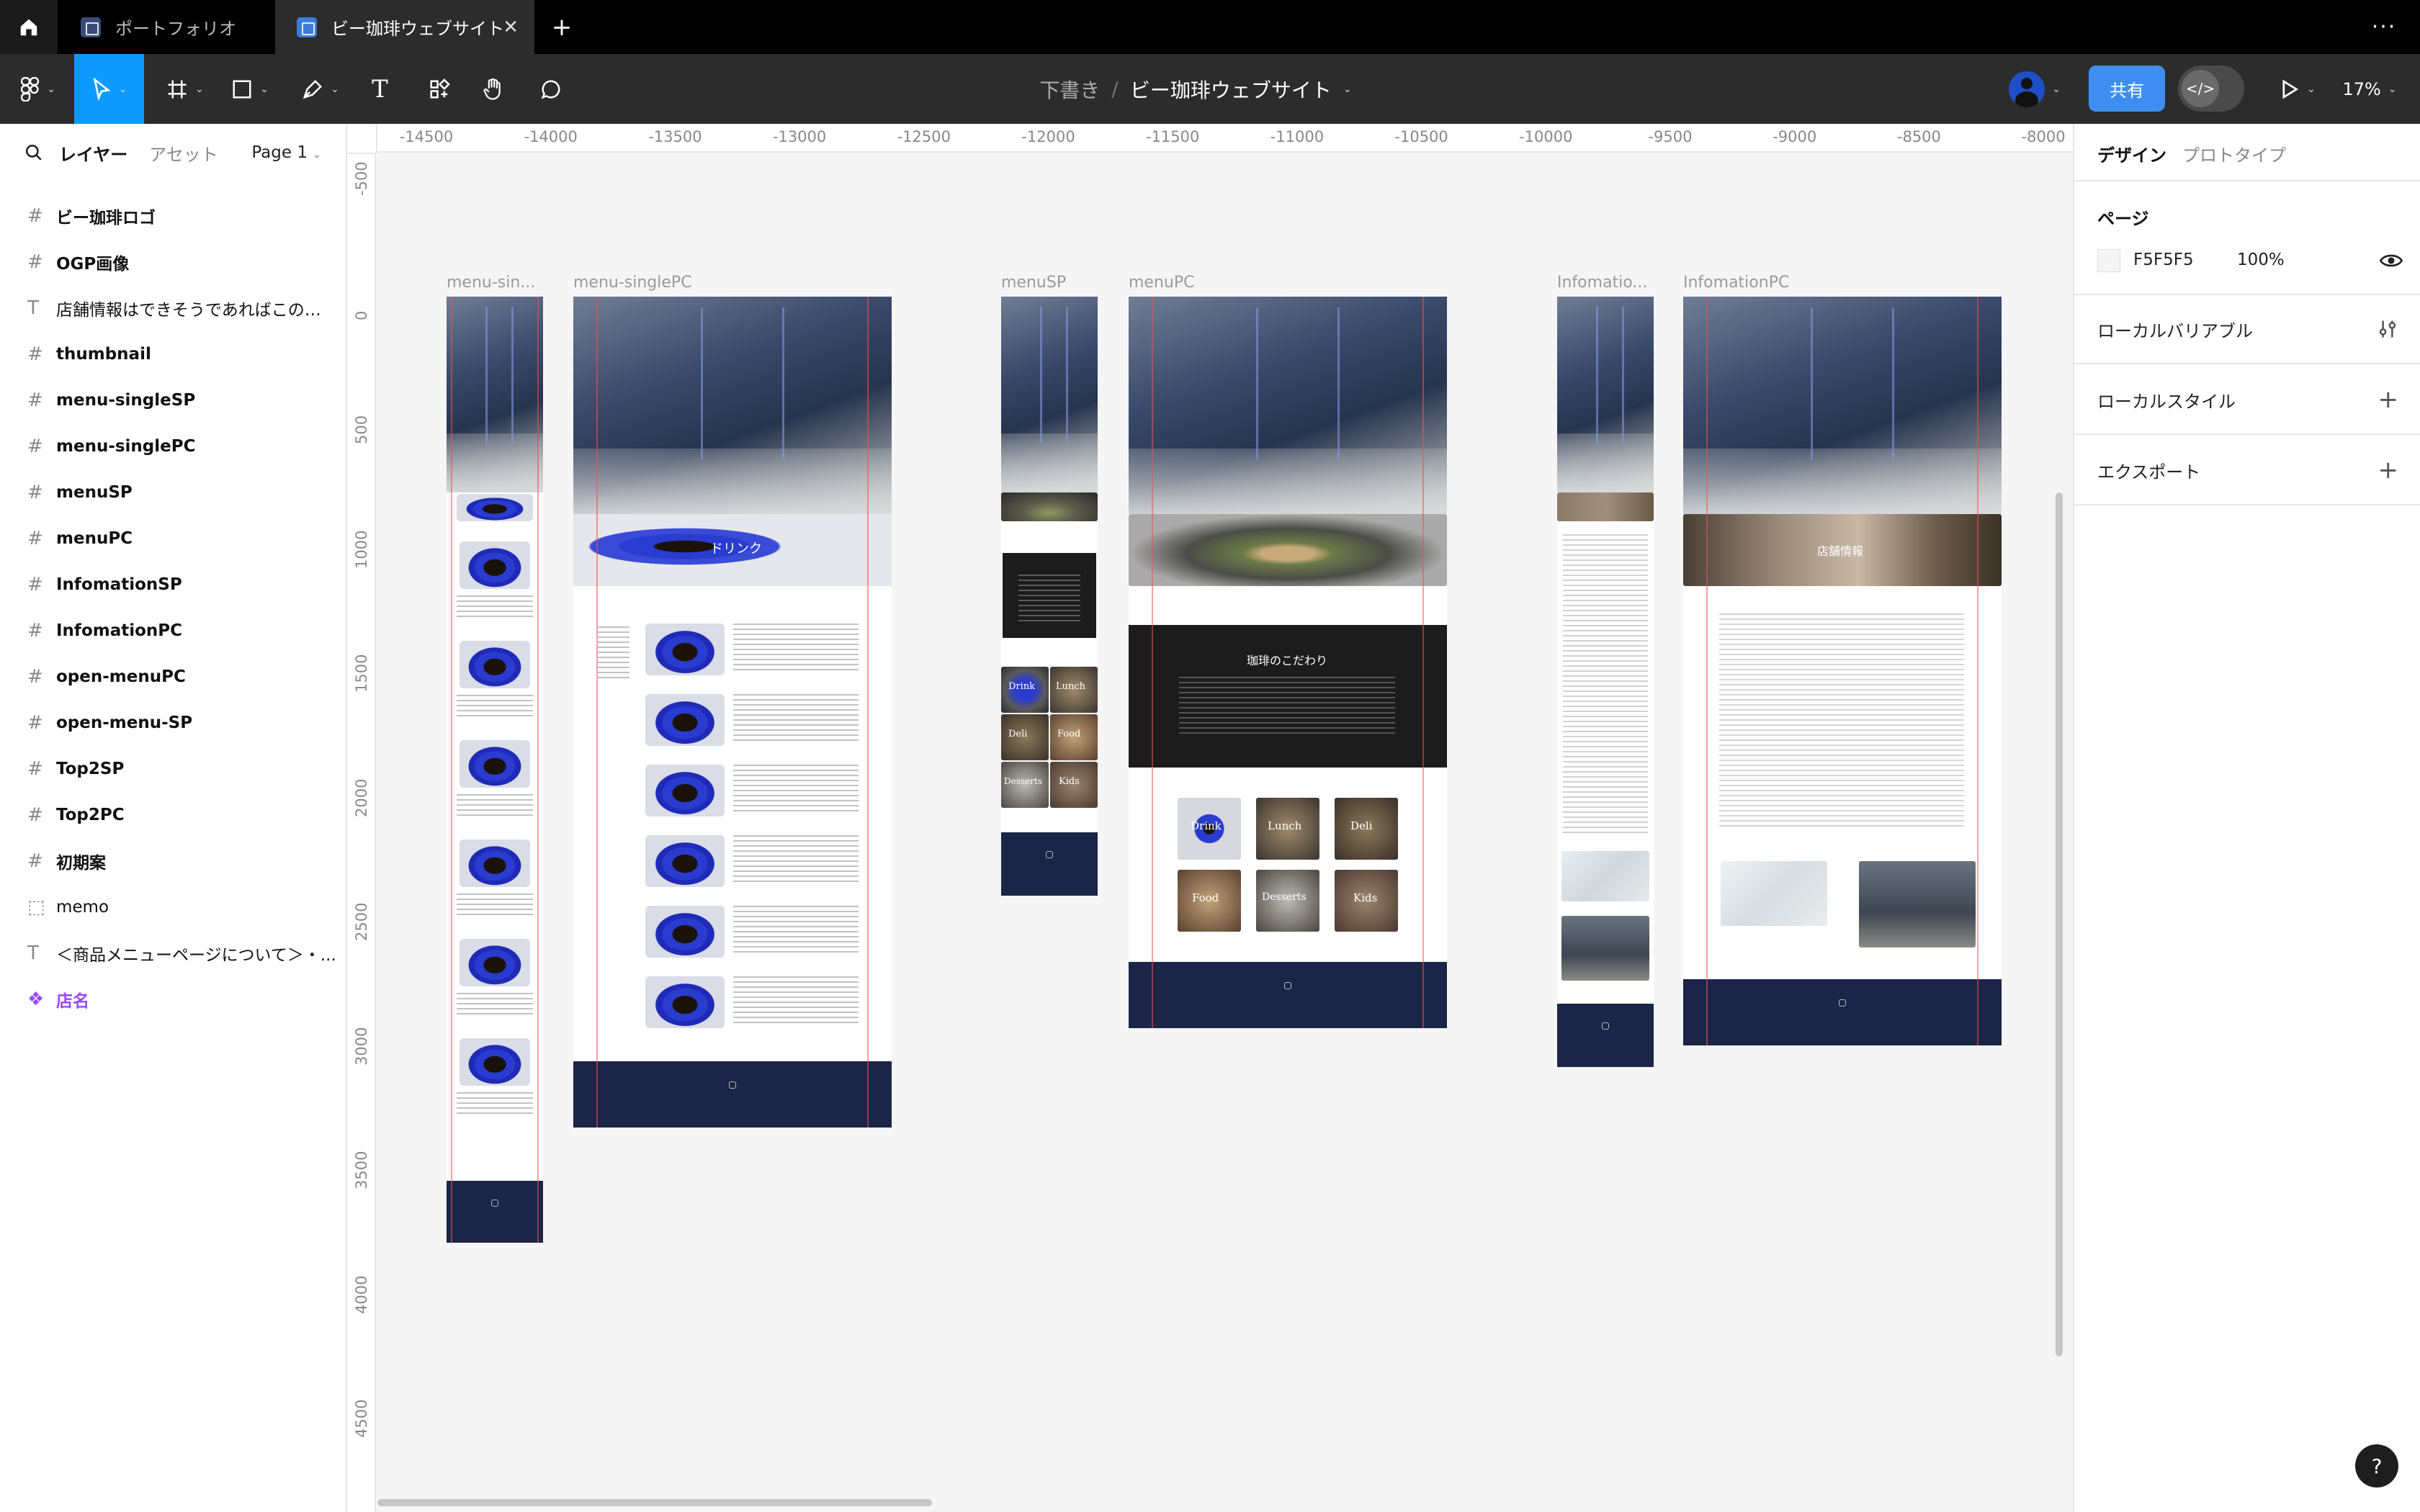 Image resolution: width=2420 pixels, height=1512 pixels. Describe the element at coordinates (173, 539) in the screenshot. I see `layer-item: # menuPC` at that location.